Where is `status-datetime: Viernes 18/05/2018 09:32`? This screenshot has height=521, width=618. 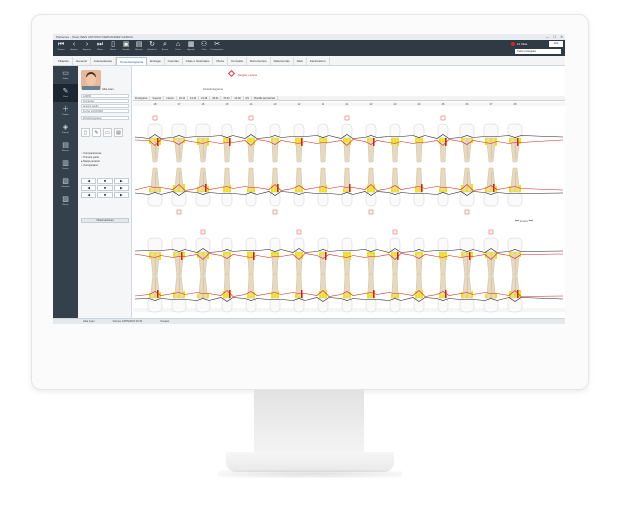
status-datetime: Viernes 18/05/2018 09:32 is located at coordinates (127, 321).